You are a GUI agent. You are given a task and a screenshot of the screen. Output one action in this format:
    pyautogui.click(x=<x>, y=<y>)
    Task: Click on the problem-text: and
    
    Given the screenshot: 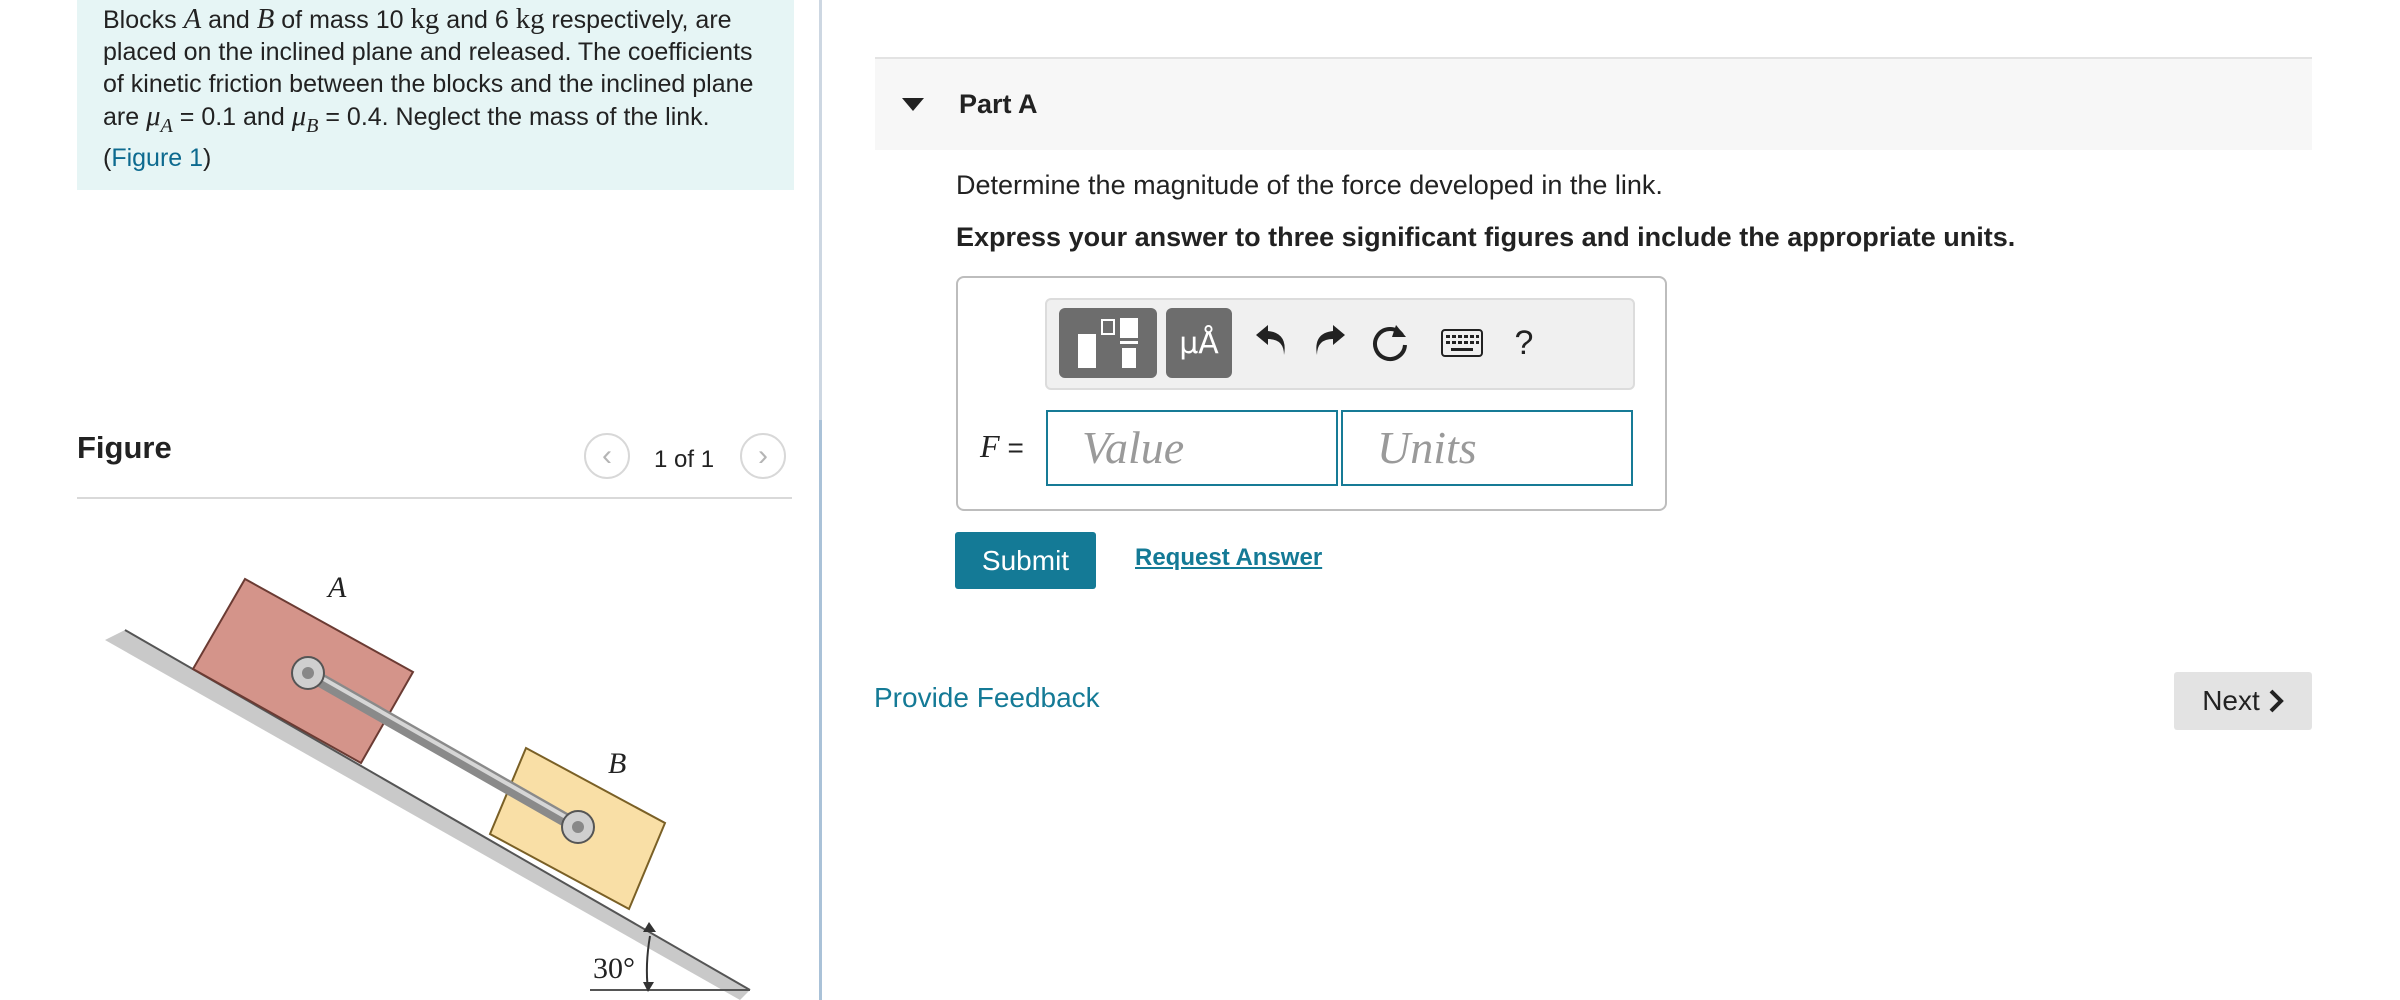 What is the action you would take?
    pyautogui.click(x=229, y=20)
    